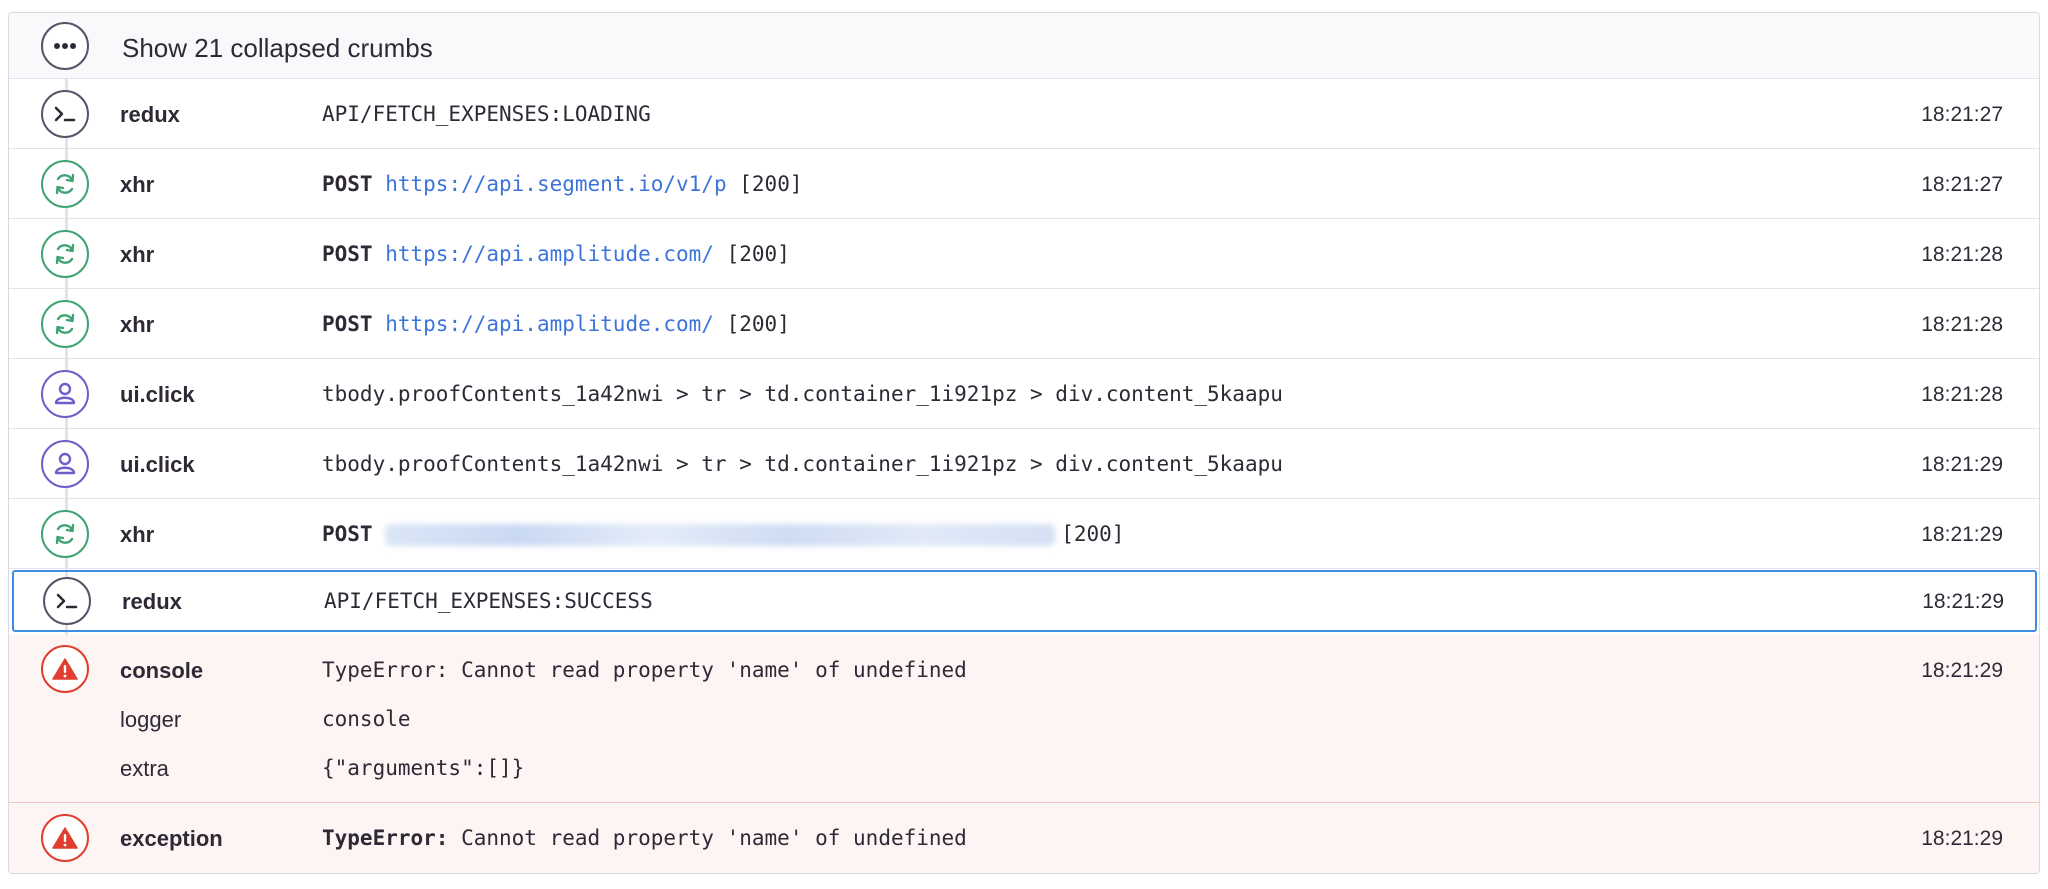 The height and width of the screenshot is (889, 2048). What do you see at coordinates (366, 719) in the screenshot?
I see `extra-value-logger: console` at bounding box center [366, 719].